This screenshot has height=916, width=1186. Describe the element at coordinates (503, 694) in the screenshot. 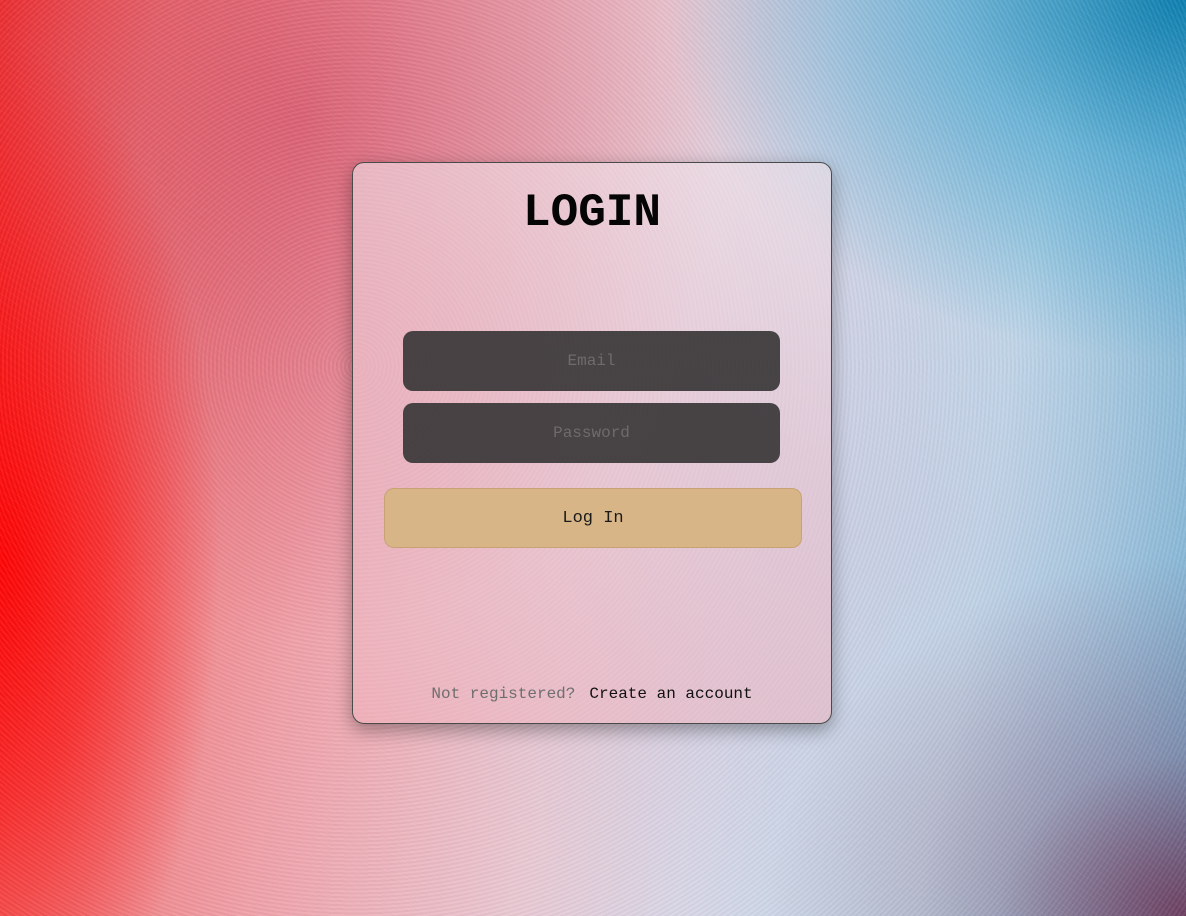

I see `not-registered-text: Not registered?` at that location.